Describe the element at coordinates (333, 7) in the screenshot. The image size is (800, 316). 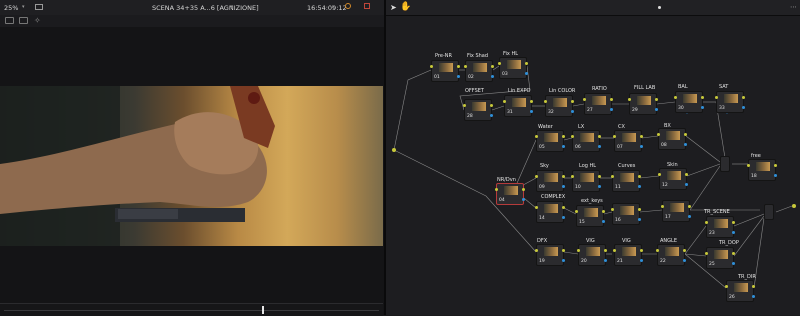
I see `timecode-dropdown-icon: ▾` at that location.